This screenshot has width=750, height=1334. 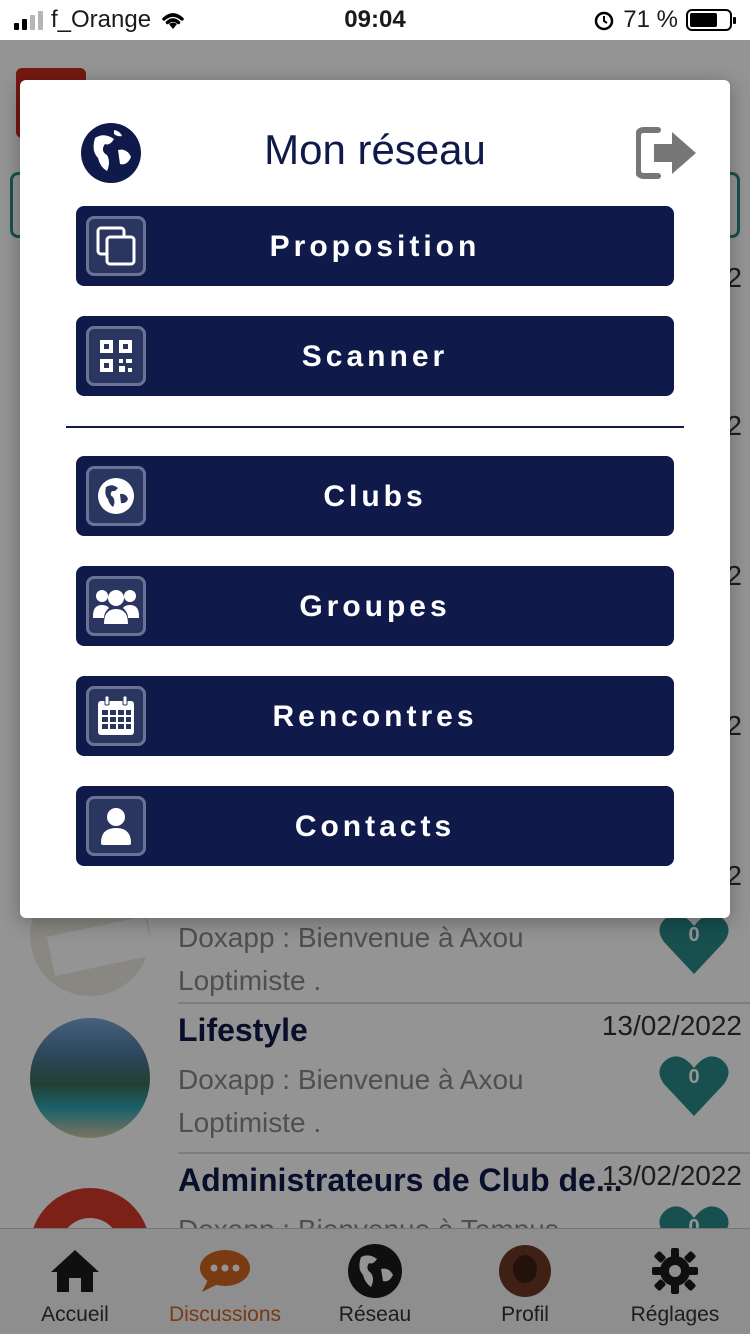 I want to click on button-label: Proposition, so click(x=375, y=246).